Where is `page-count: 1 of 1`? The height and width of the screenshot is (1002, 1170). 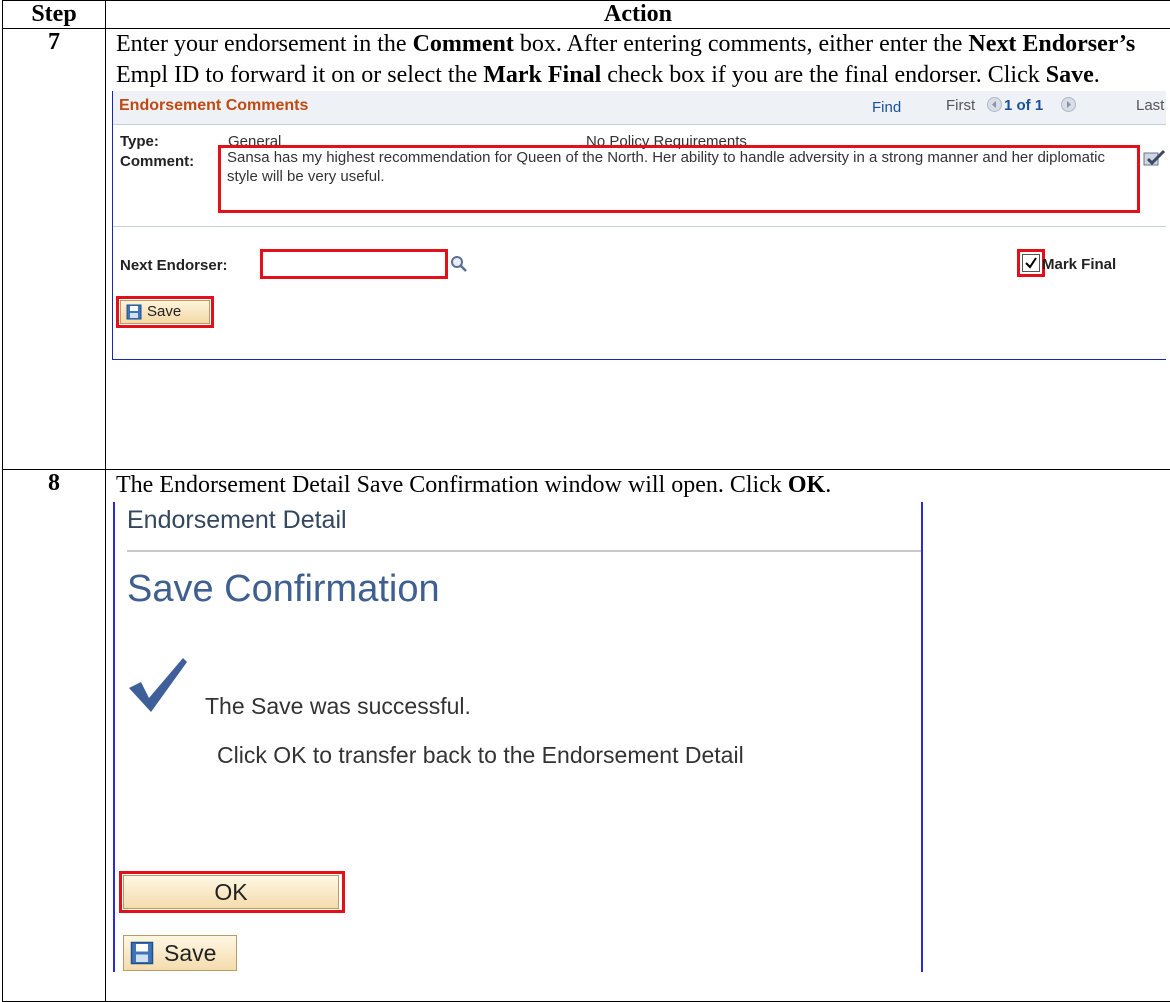
page-count: 1 of 1 is located at coordinates (1024, 105).